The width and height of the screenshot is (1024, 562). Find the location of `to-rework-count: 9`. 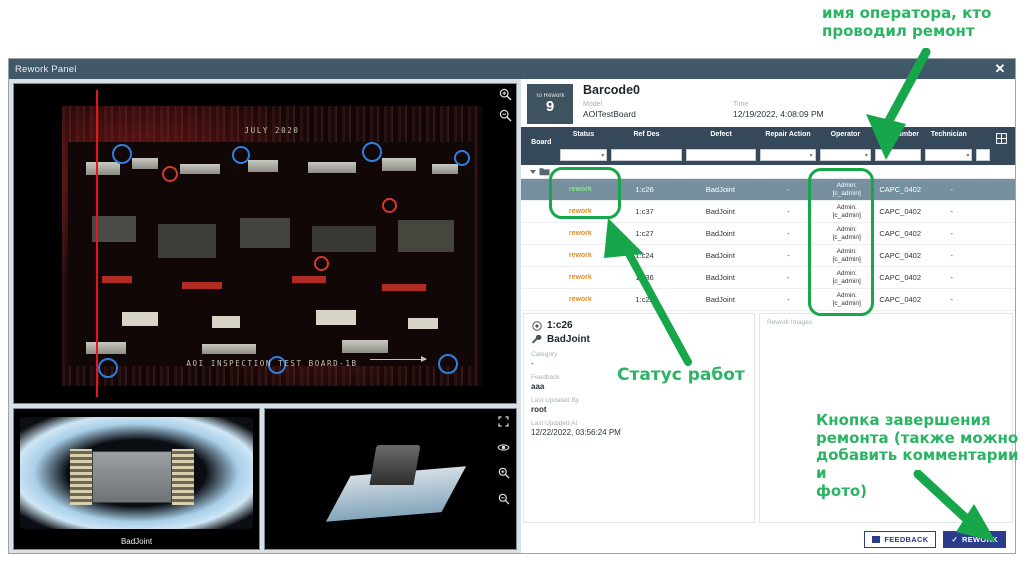

to-rework-count: 9 is located at coordinates (550, 107).